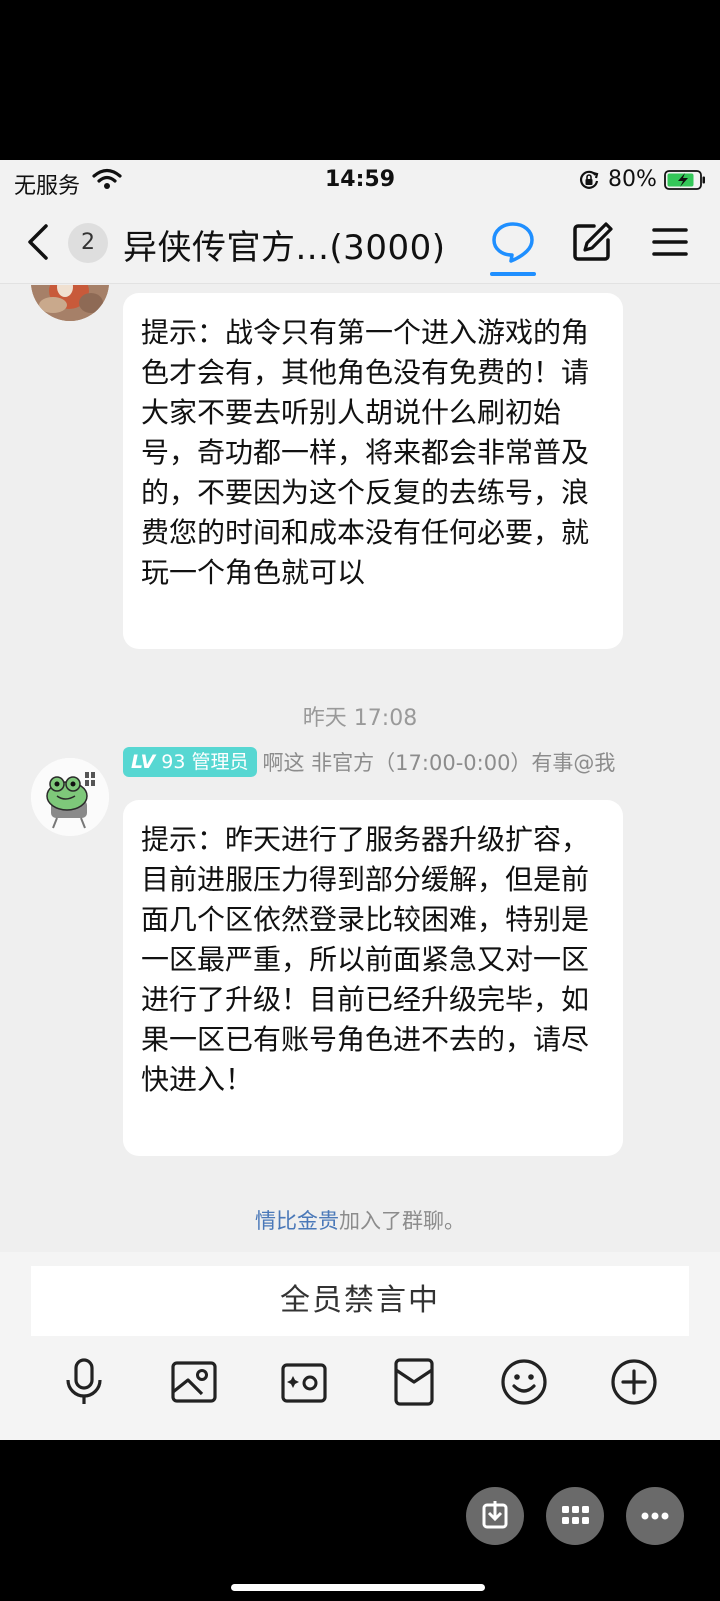 This screenshot has width=720, height=1601. I want to click on grid-apps-button, so click(575, 1516).